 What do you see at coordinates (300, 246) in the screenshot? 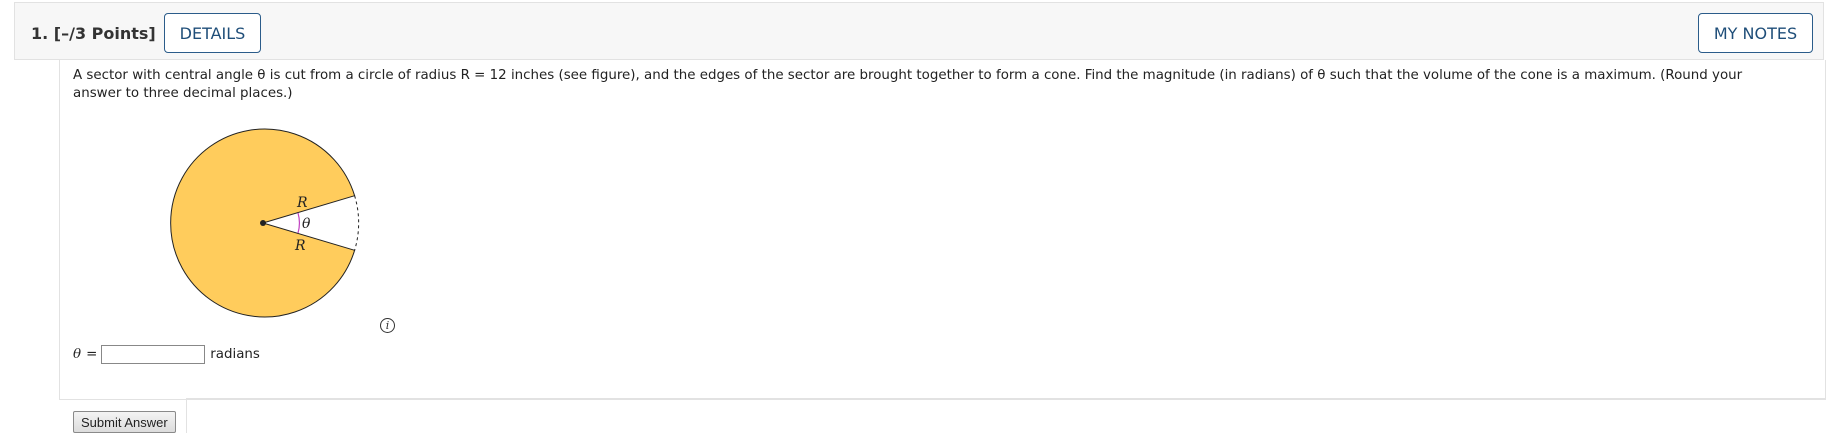
I see `label-r-bottom: R` at bounding box center [300, 246].